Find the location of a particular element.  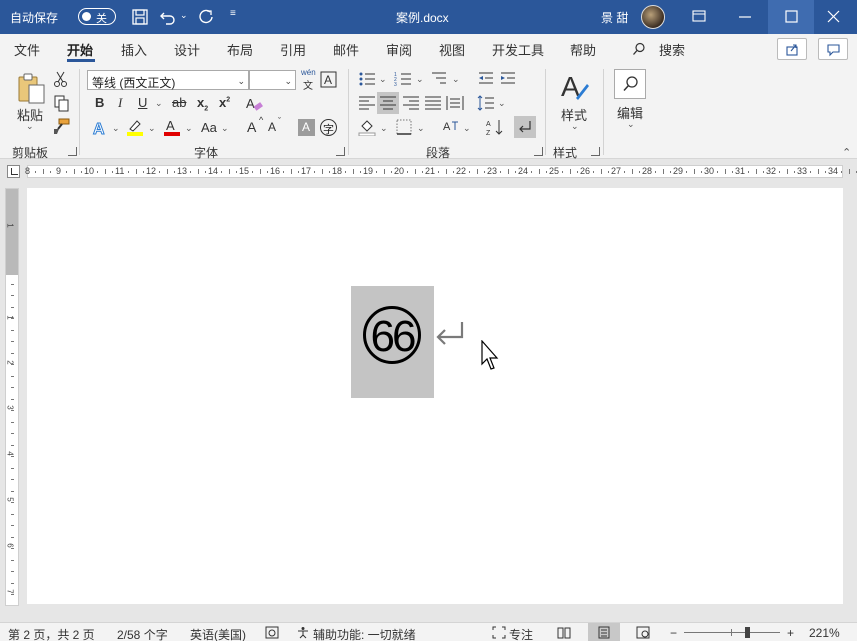

shading-icon is located at coordinates (367, 127).